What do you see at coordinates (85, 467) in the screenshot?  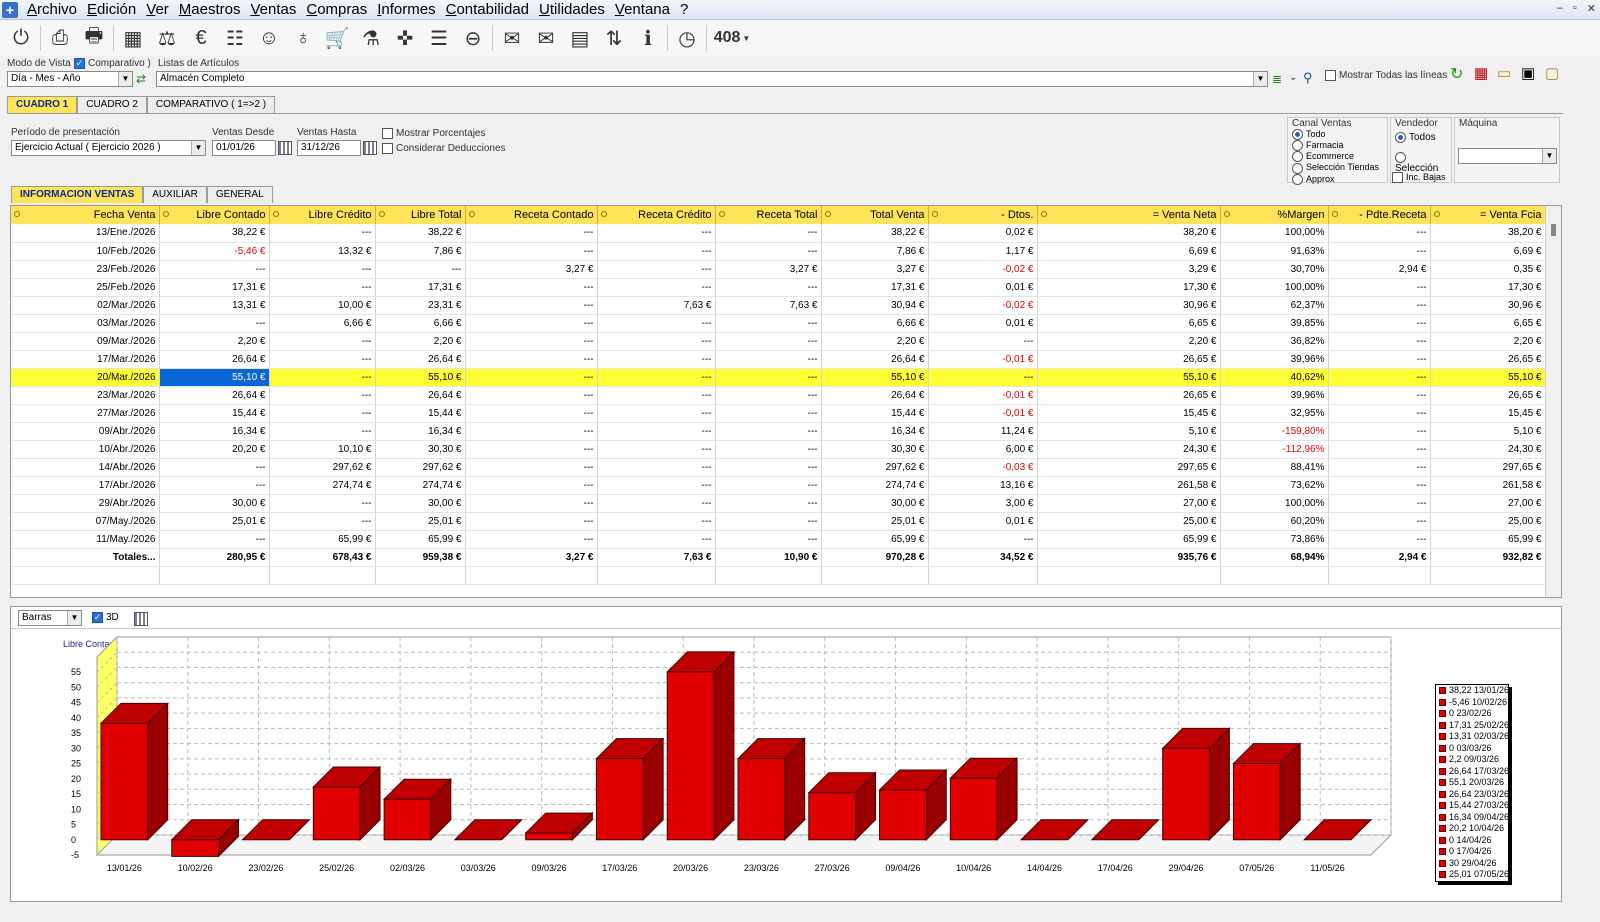 I see `table-cell: 14/Abr./2026` at bounding box center [85, 467].